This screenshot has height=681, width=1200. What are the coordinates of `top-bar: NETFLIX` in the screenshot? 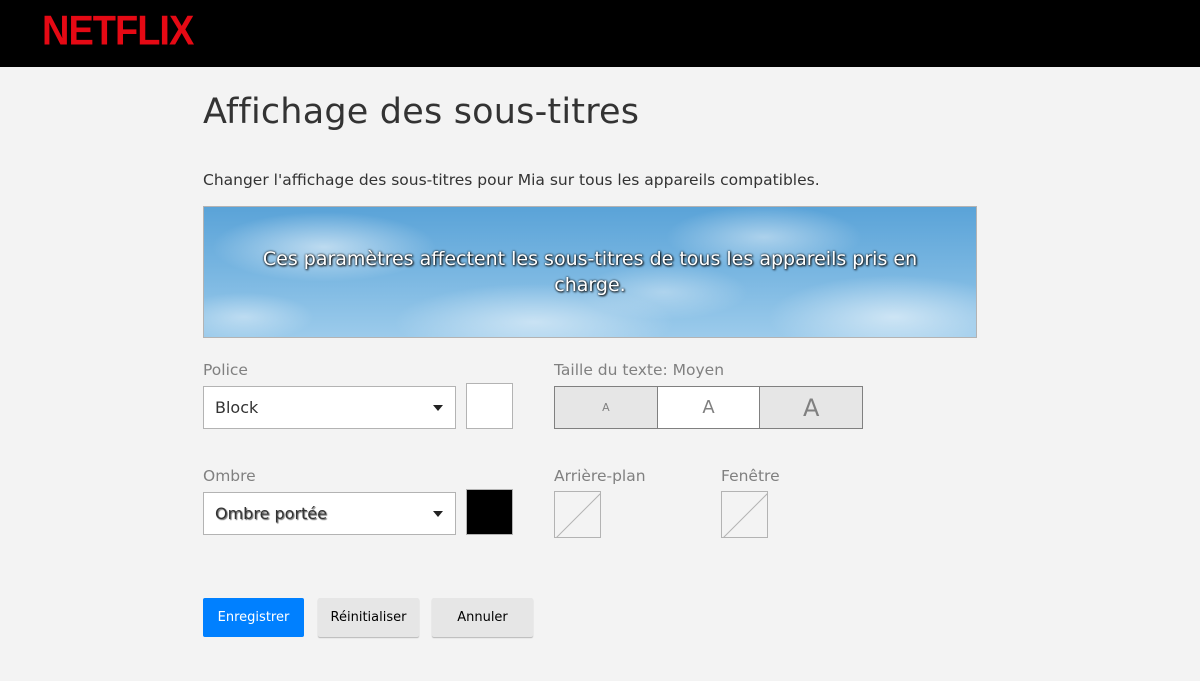 It's located at (600, 33).